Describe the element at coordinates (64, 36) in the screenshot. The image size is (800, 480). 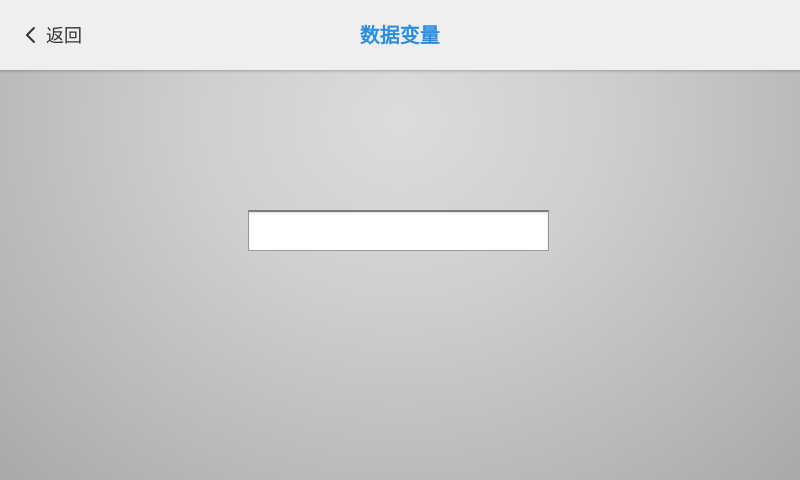
I see `back-label: 返回` at that location.